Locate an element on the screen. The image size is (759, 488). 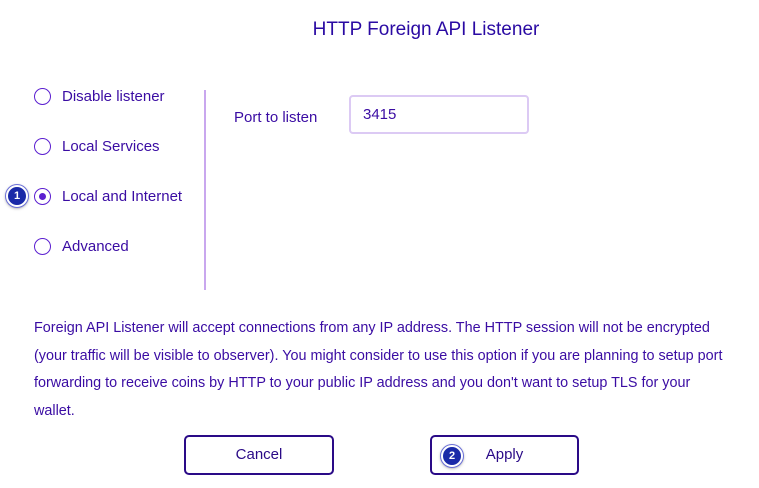
radio-label: Local and Internet is located at coordinates (122, 196).